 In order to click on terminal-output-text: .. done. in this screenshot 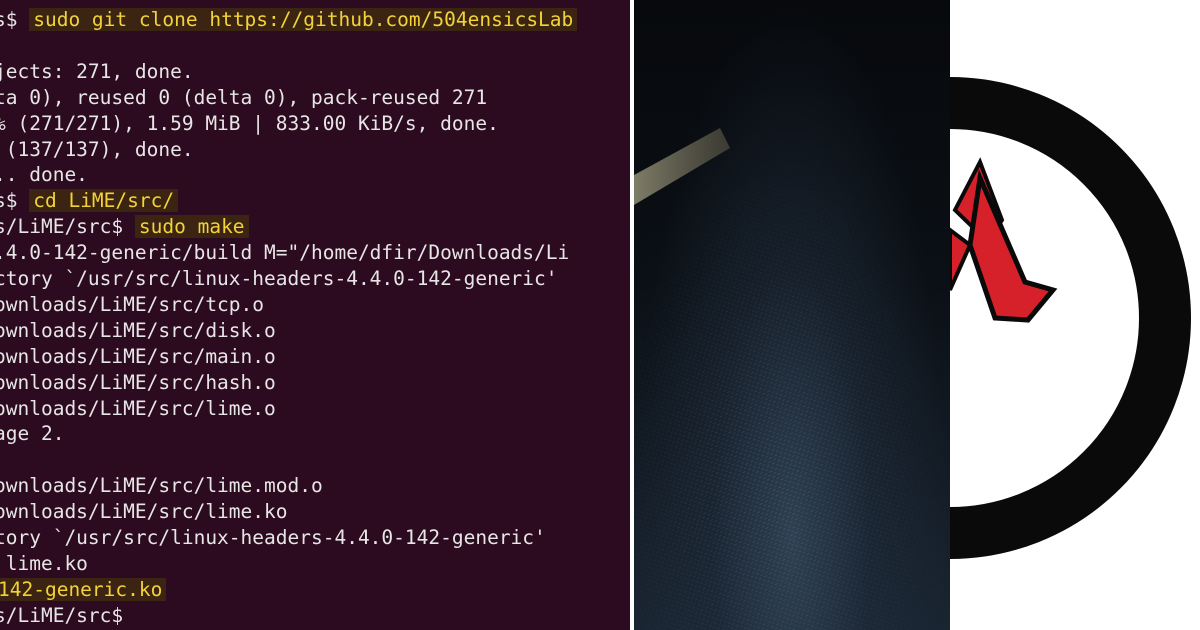, I will do `click(44, 175)`.